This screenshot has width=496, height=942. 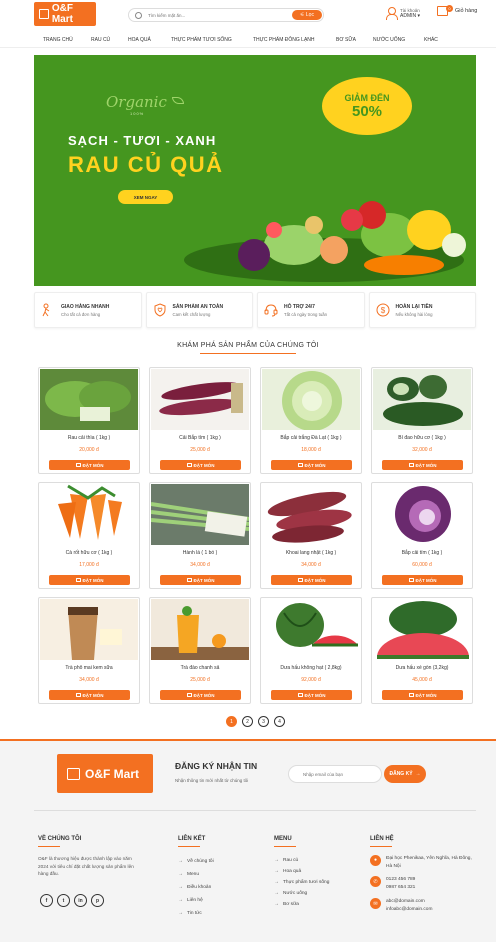 I want to click on nav-item-home: TRANG CHỦ, so click(x=58, y=40).